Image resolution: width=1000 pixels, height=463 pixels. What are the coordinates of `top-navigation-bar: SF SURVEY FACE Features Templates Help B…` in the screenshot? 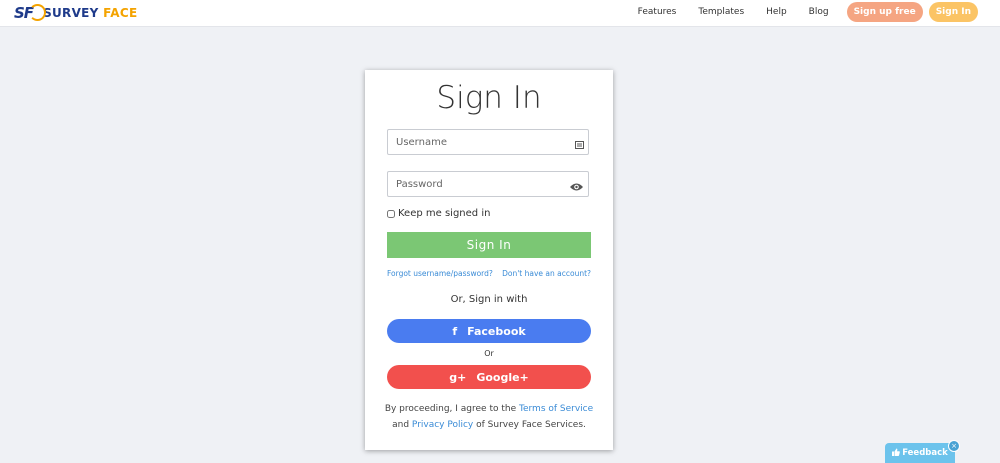 It's located at (500, 13).